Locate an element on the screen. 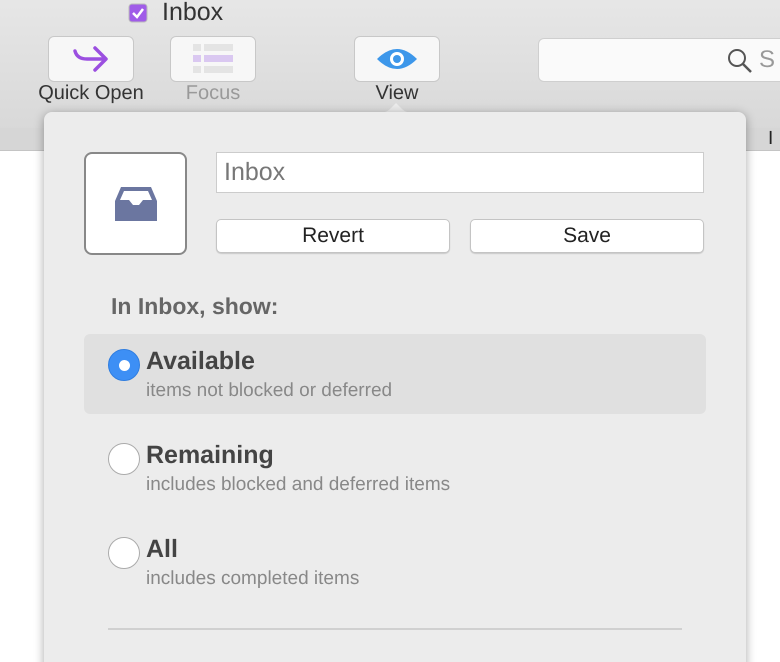 This screenshot has width=780, height=662. toolbar-label: Focus is located at coordinates (213, 93).